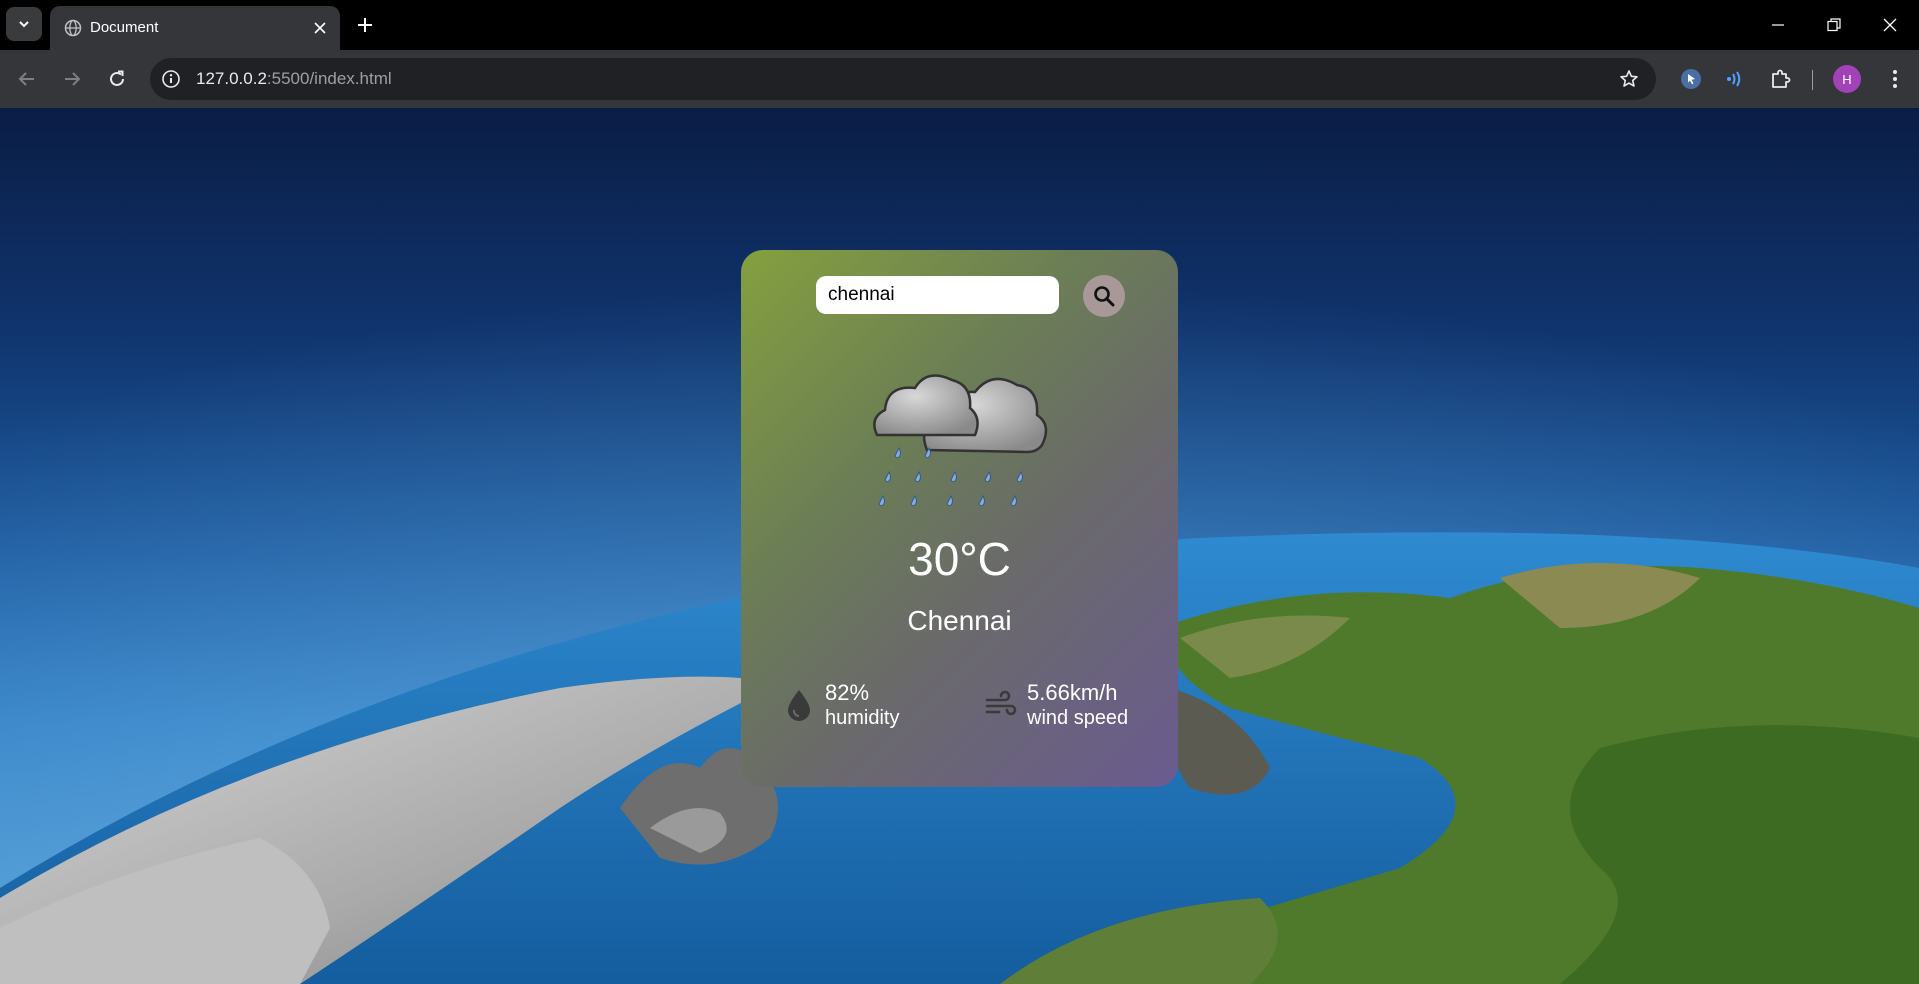 This screenshot has height=984, width=1919. What do you see at coordinates (124, 27) in the screenshot?
I see `tab-title: Document` at bounding box center [124, 27].